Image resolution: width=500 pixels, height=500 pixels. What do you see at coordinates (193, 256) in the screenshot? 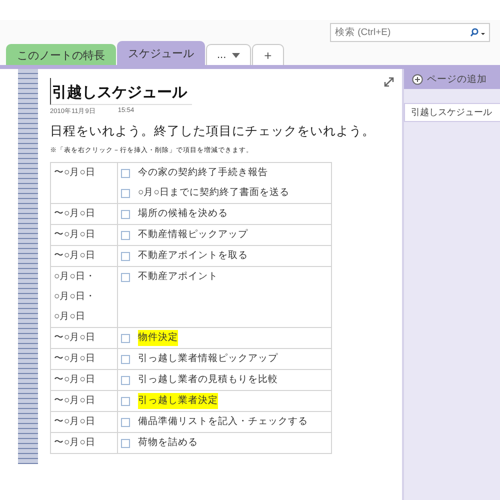
I see `task-text: 不動産アポイントを取る` at bounding box center [193, 256].